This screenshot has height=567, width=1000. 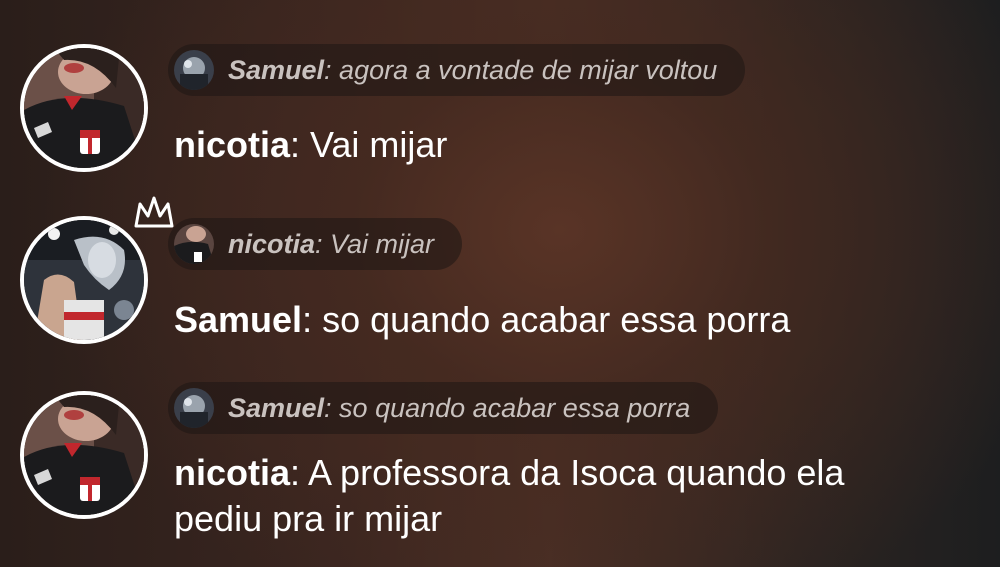 What do you see at coordinates (375, 243) in the screenshot?
I see `quote-body: : Vai mijar` at bounding box center [375, 243].